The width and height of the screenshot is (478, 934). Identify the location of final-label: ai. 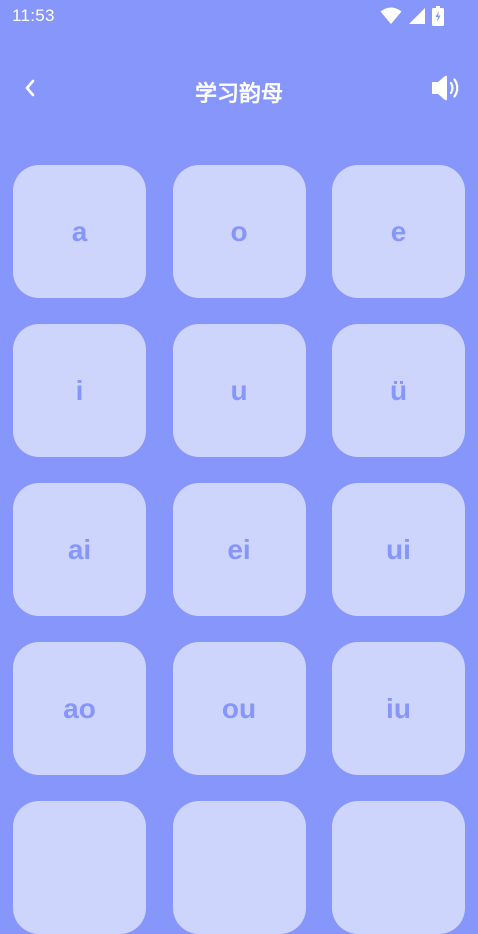
(79, 549).